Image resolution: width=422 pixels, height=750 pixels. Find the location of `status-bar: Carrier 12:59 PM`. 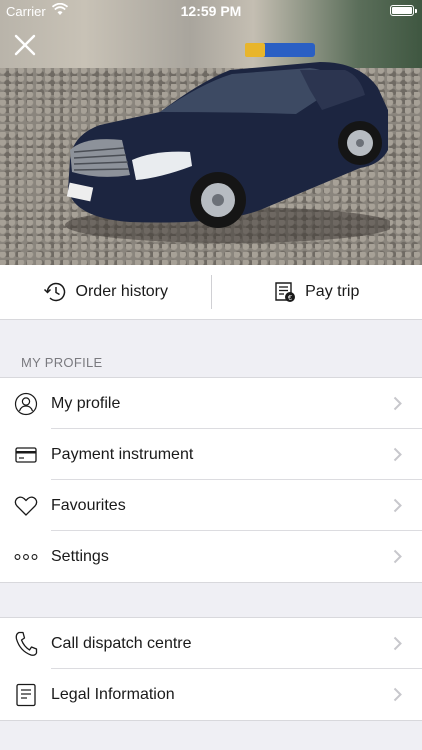

status-bar: Carrier 12:59 PM is located at coordinates (211, 11).